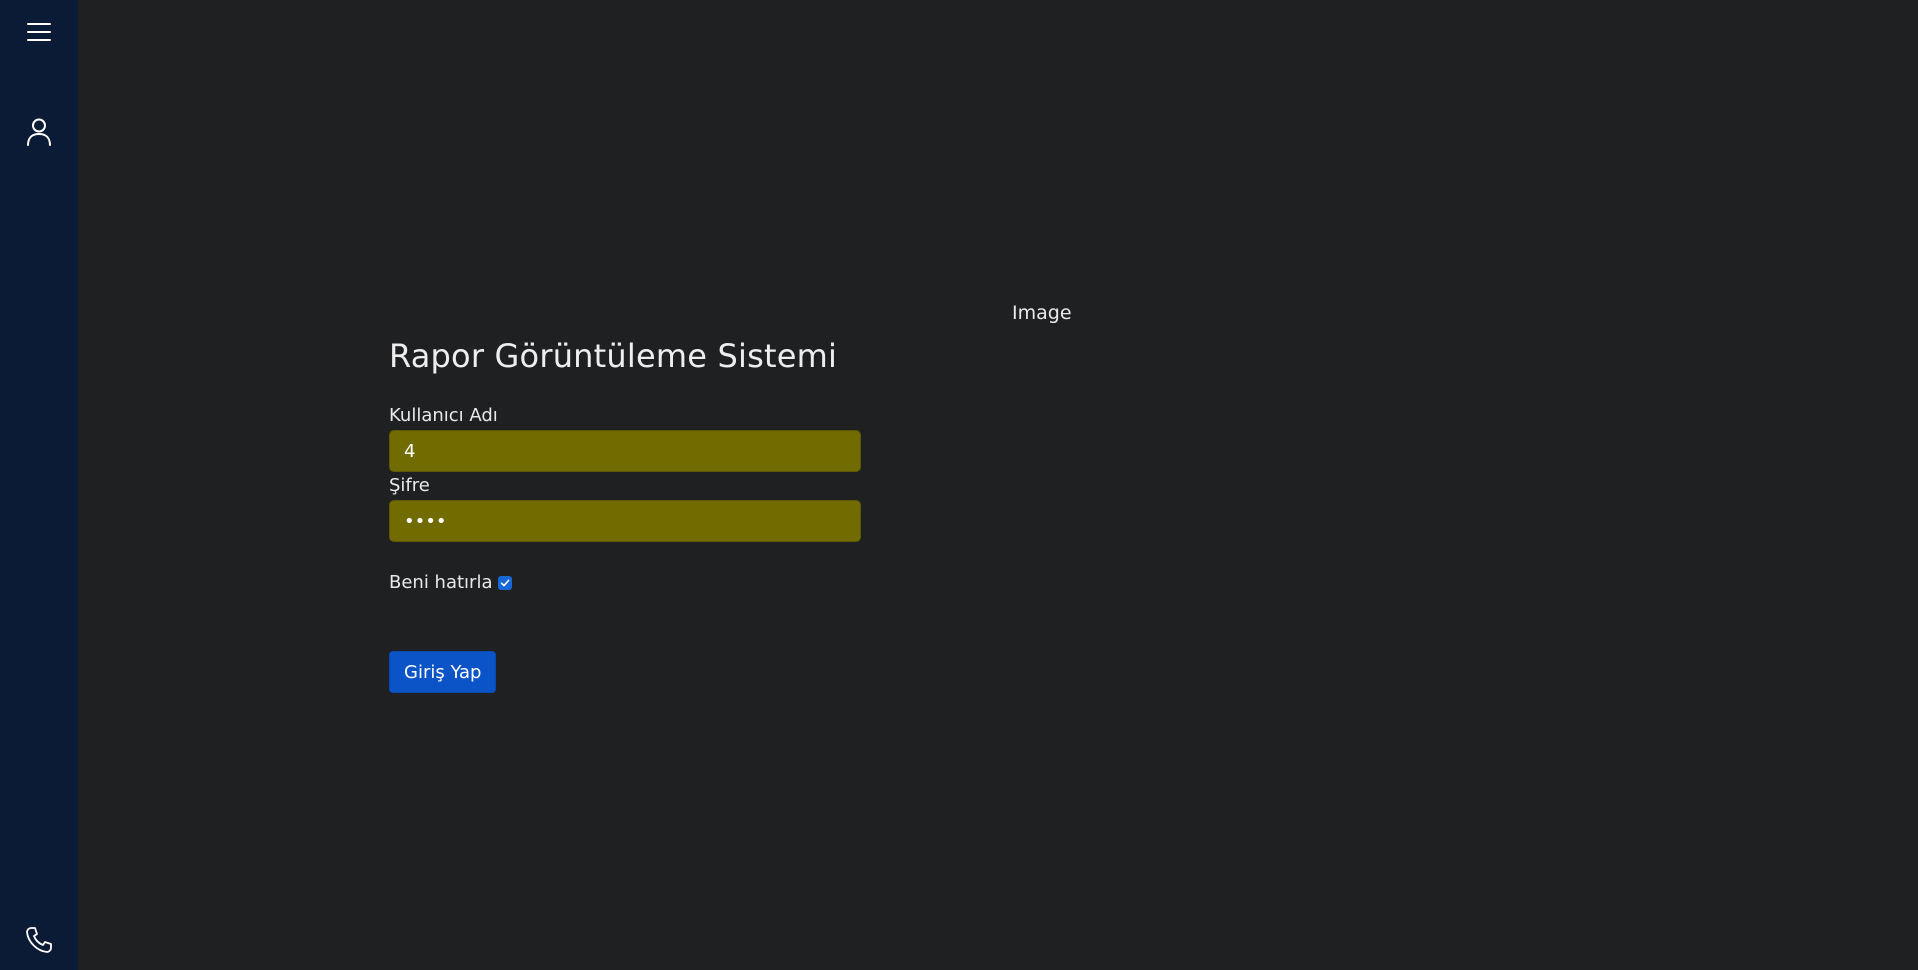 The height and width of the screenshot is (970, 1918). I want to click on username-field, so click(625, 451).